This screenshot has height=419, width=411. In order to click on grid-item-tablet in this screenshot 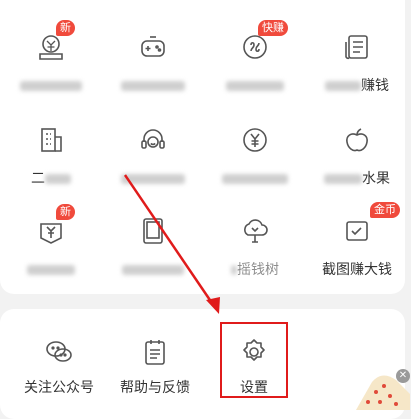, I will do `click(153, 254)`.